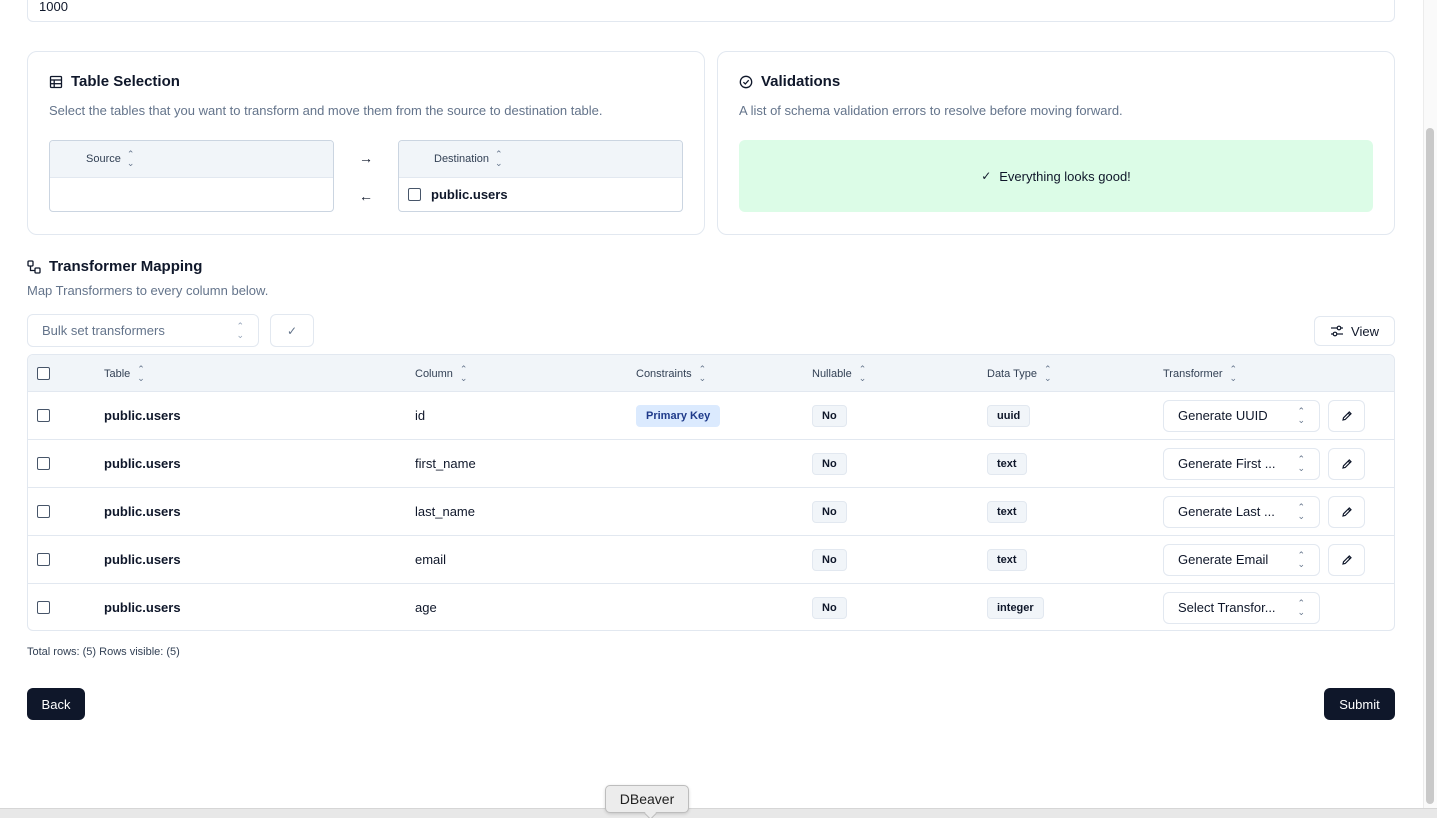  I want to click on transformer-select: Generate UUID ⌃ ⌄, so click(1241, 415).